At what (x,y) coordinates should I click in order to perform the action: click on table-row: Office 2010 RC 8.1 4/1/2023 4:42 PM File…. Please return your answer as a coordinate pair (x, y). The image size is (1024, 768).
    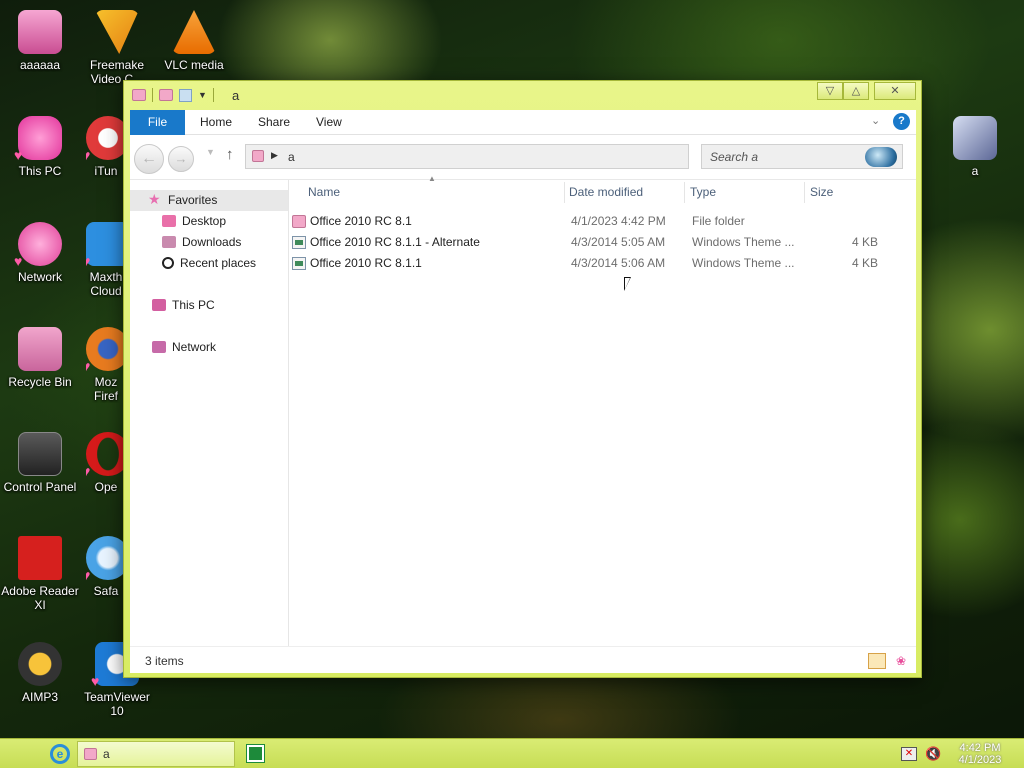
    Looking at the image, I should click on (603, 221).